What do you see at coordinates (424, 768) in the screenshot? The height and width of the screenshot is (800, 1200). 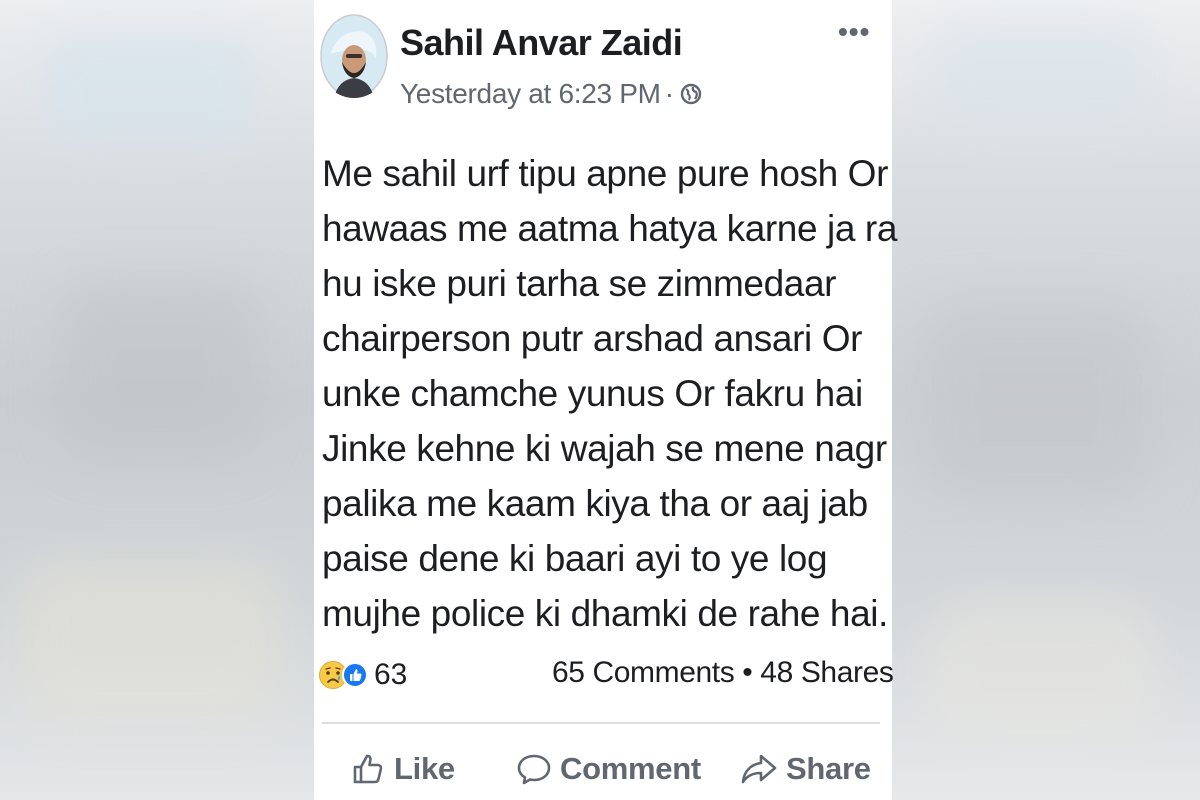 I see `like-label: Like` at bounding box center [424, 768].